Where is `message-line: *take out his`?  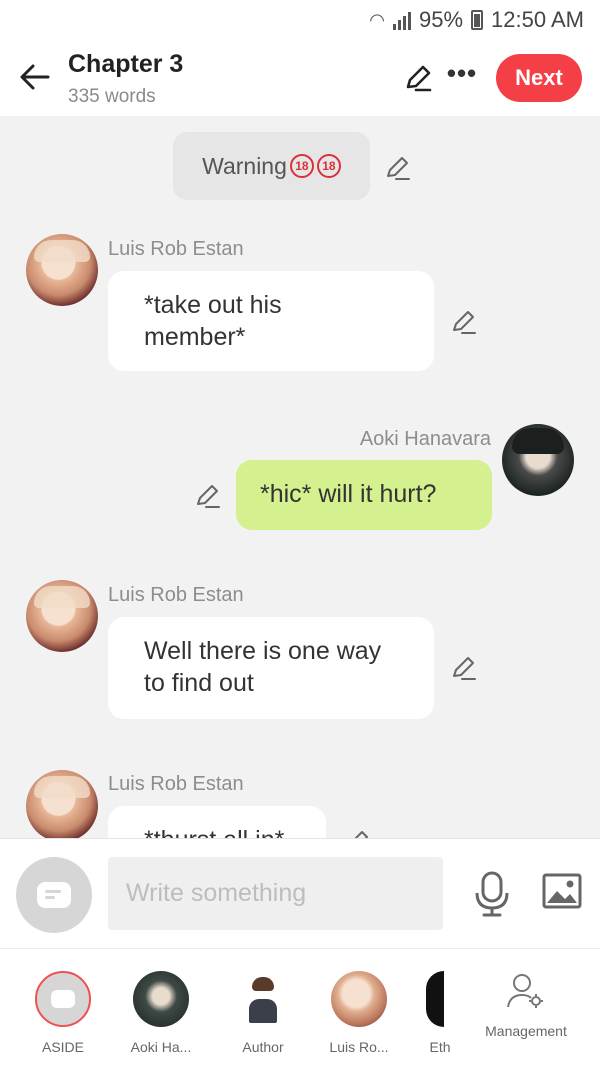
message-line: *take out his is located at coordinates (213, 305).